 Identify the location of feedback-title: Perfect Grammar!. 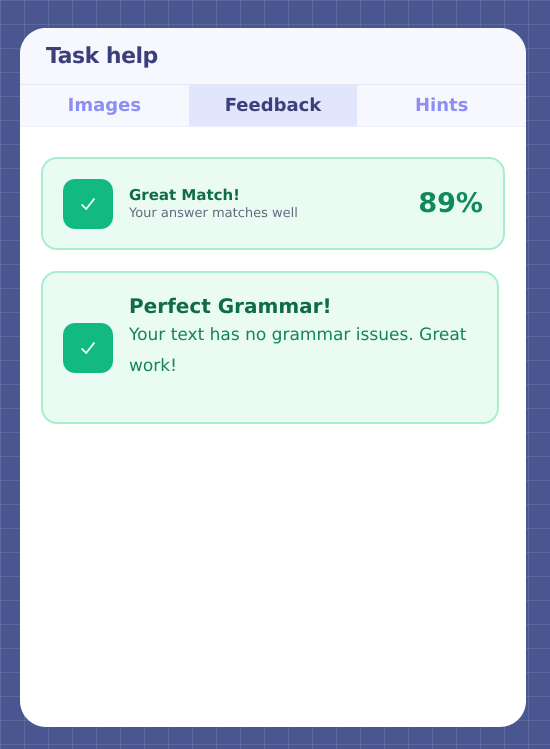
(231, 306).